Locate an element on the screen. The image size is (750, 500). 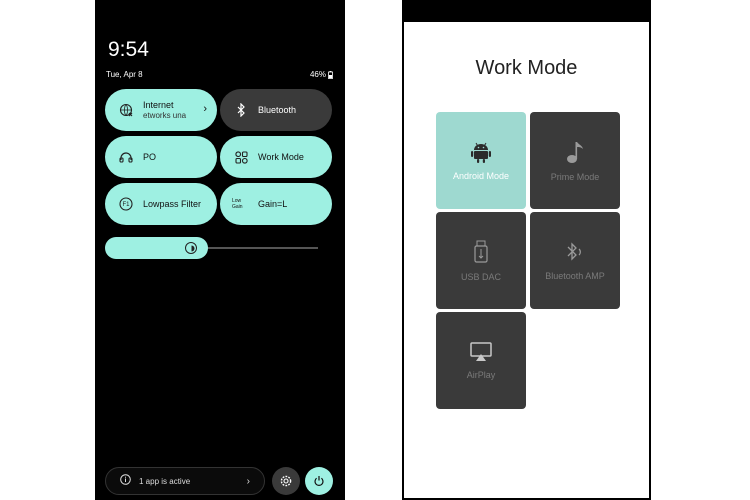
active-apps-button: 1 app is active › is located at coordinates (185, 481).